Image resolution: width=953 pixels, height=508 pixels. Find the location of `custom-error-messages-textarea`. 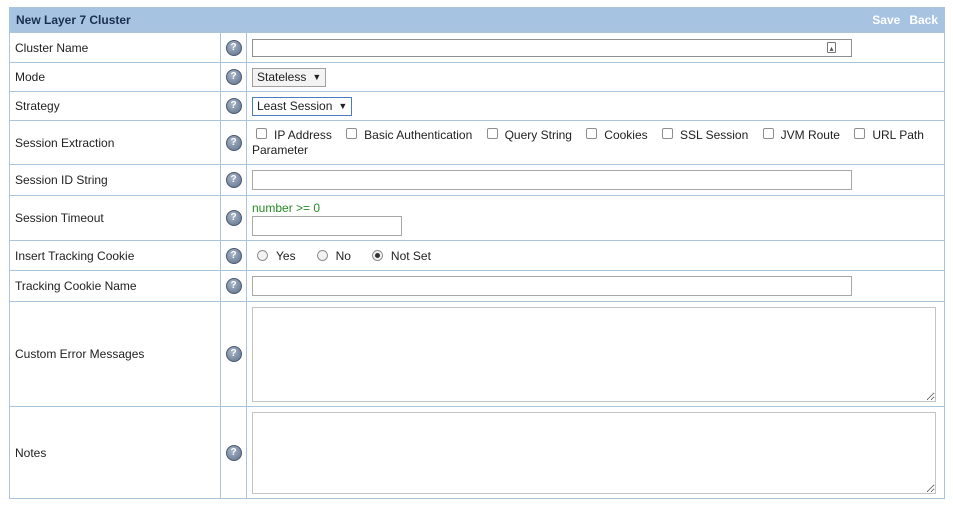

custom-error-messages-textarea is located at coordinates (594, 354).